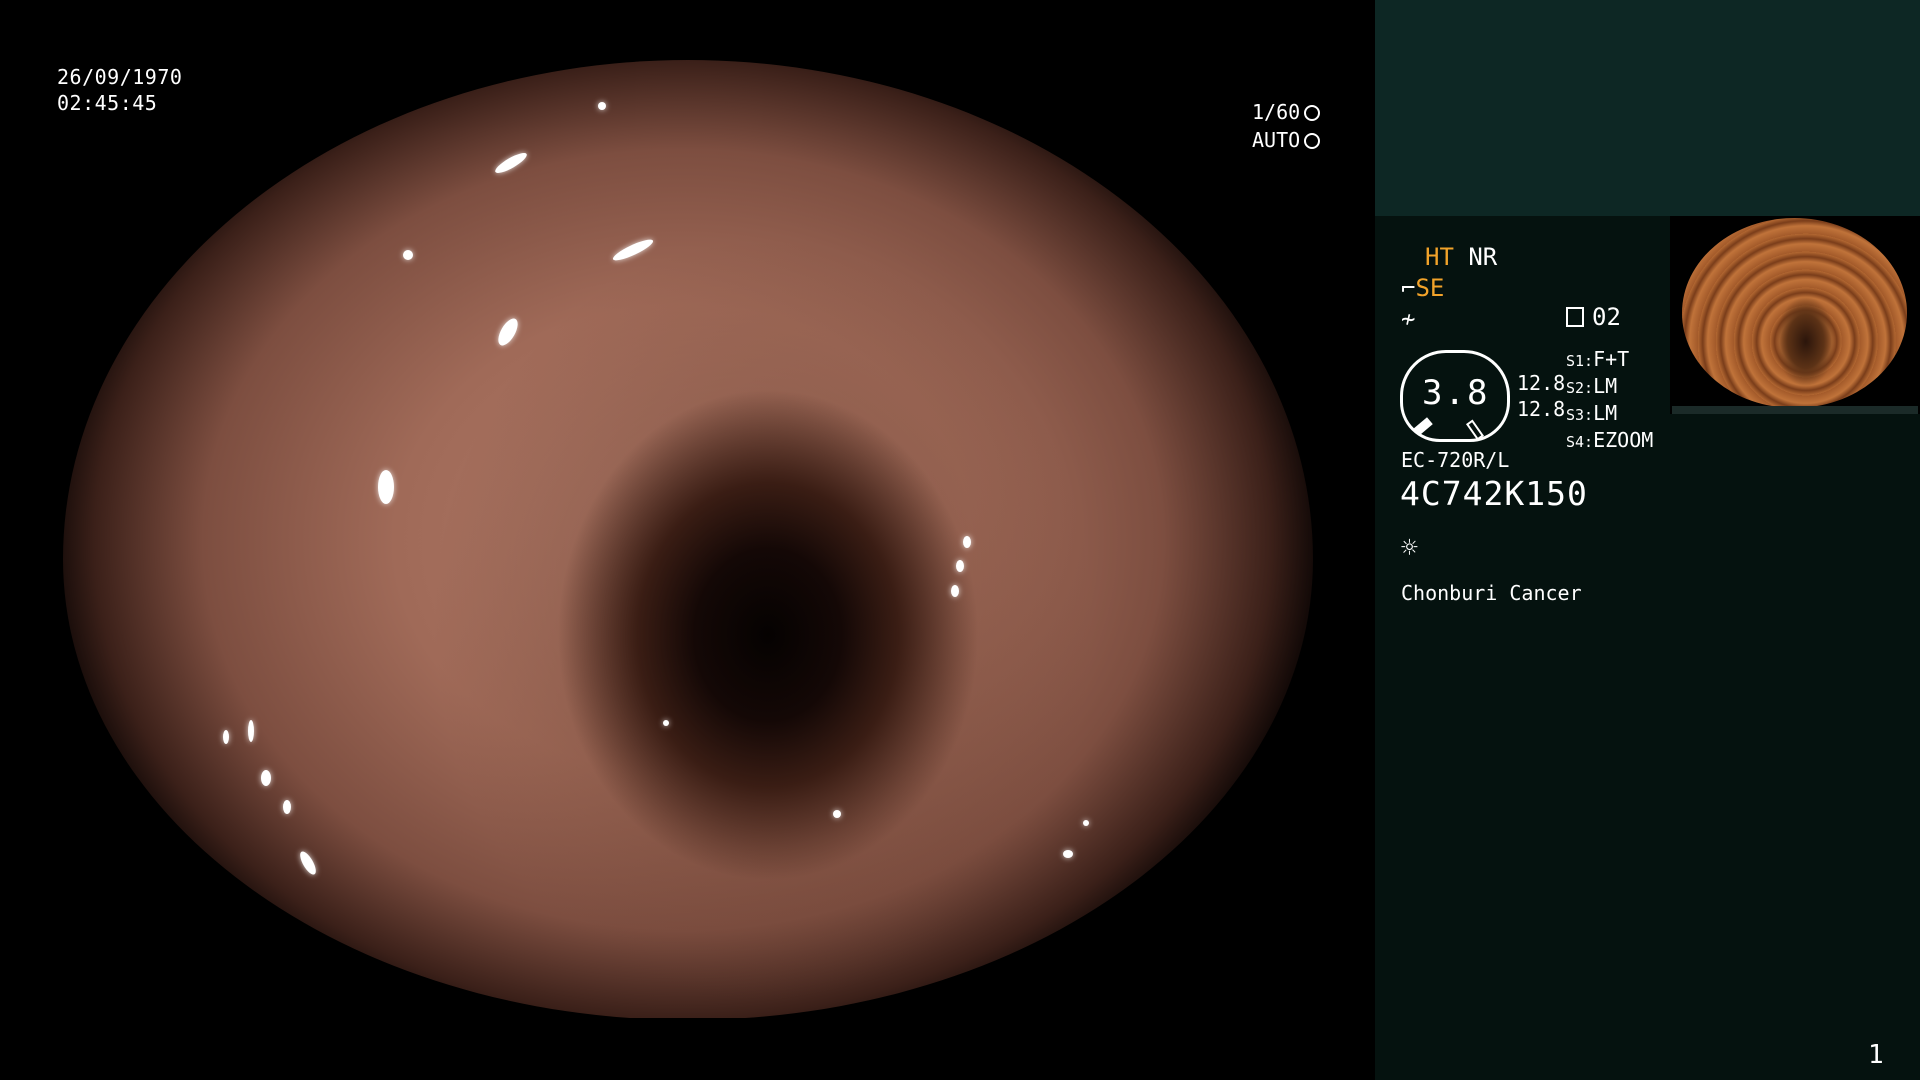 The width and height of the screenshot is (1920, 1080). I want to click on iris-mode: AUTO, so click(1276, 140).